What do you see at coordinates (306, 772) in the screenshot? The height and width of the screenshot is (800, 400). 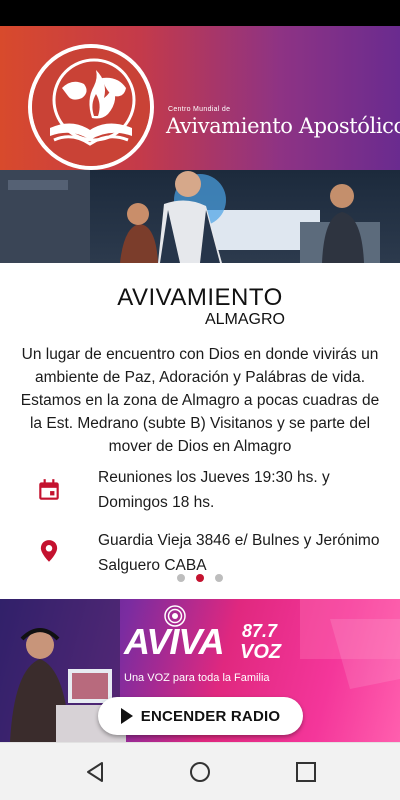 I see `recents-square-icon` at bounding box center [306, 772].